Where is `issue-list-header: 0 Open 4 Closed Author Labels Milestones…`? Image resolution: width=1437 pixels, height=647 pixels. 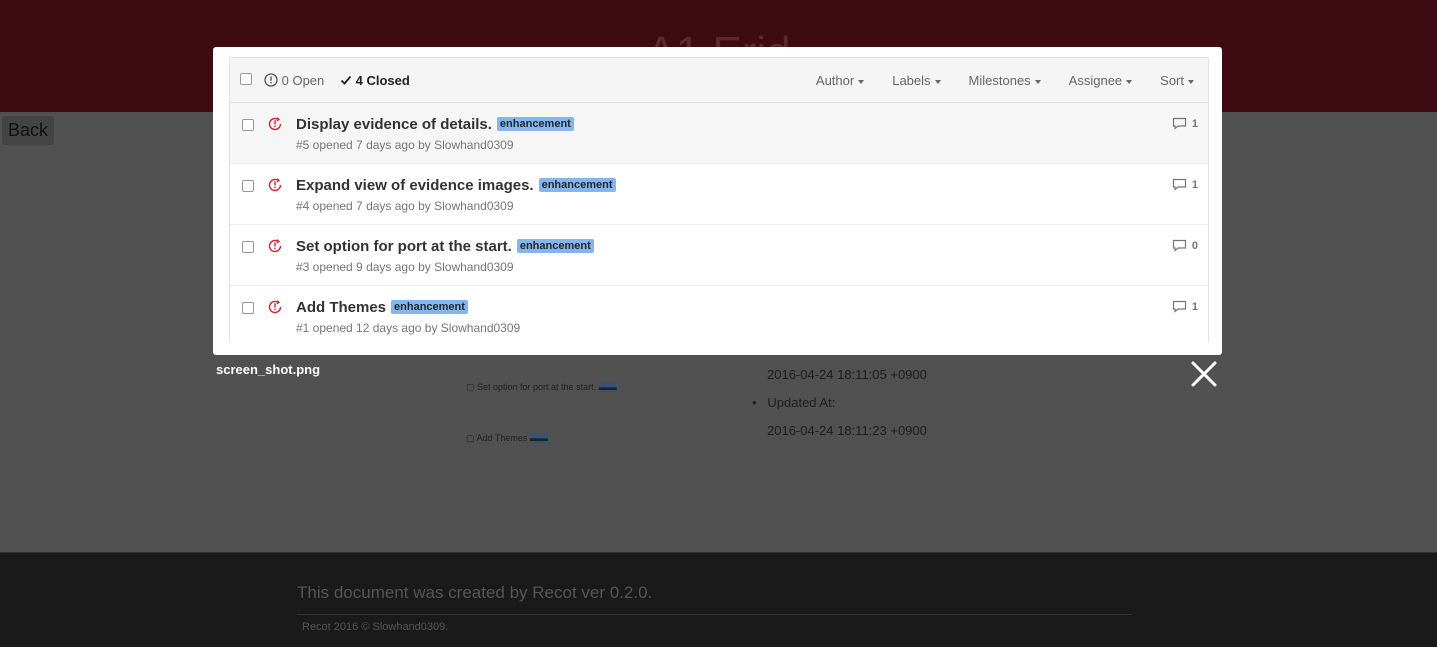 issue-list-header: 0 Open 4 Closed Author Labels Milestones… is located at coordinates (719, 80).